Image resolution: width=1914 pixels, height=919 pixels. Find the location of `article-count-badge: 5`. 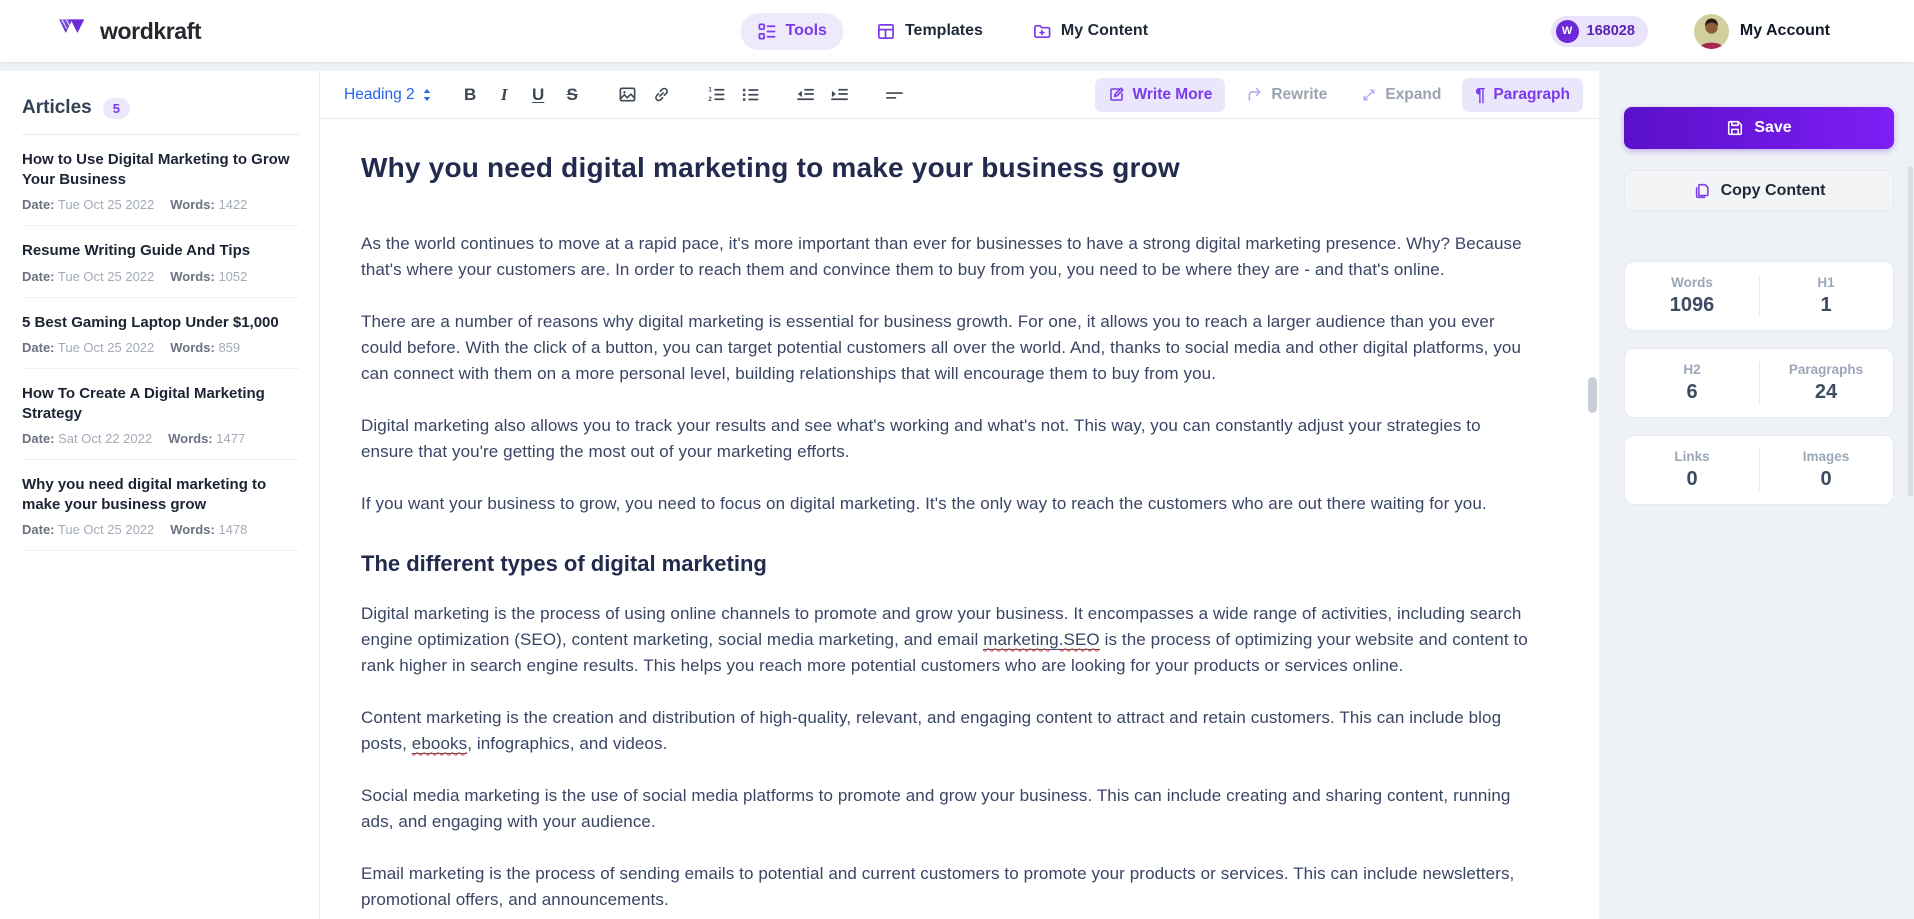

article-count-badge: 5 is located at coordinates (116, 108).